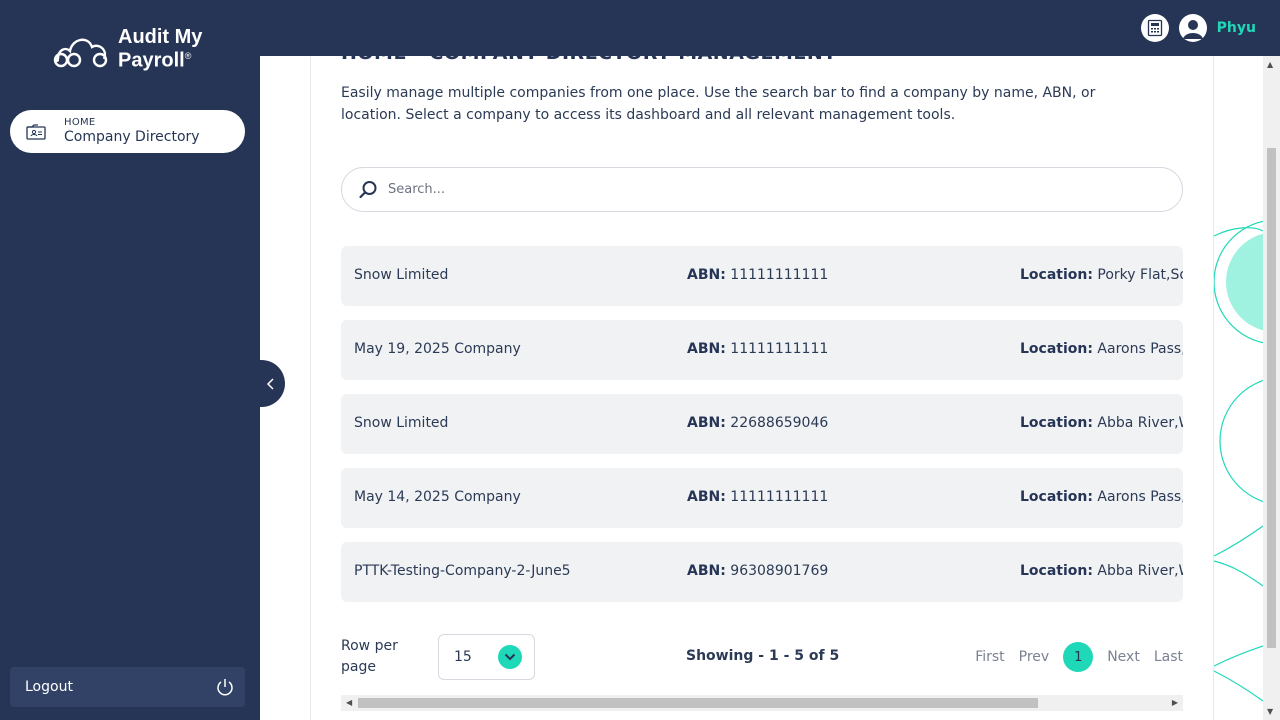 This screenshot has height=720, width=1280. Describe the element at coordinates (1101, 275) in the screenshot. I see `company-location: Location: Porky Flat,Sou` at that location.